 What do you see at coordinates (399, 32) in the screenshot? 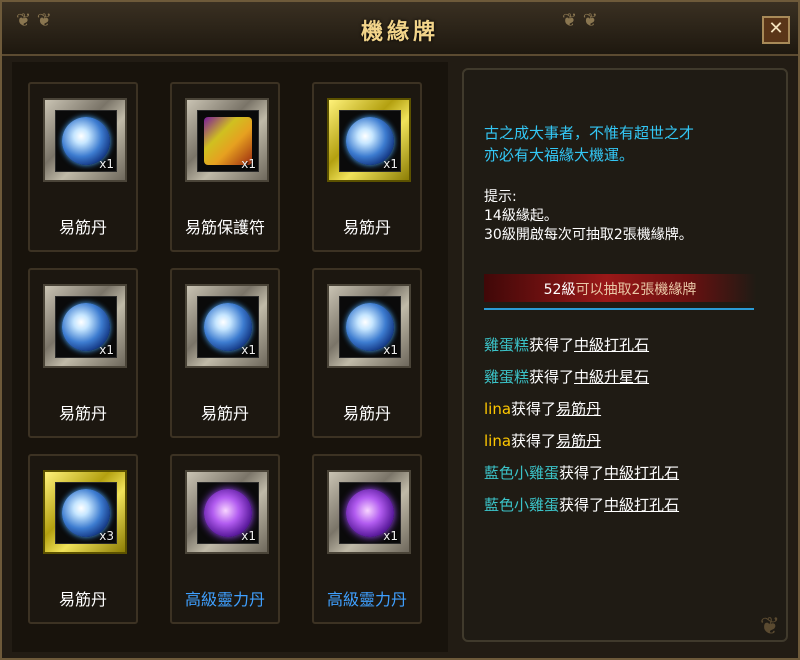
I see `window-title: 機緣牌` at bounding box center [399, 32].